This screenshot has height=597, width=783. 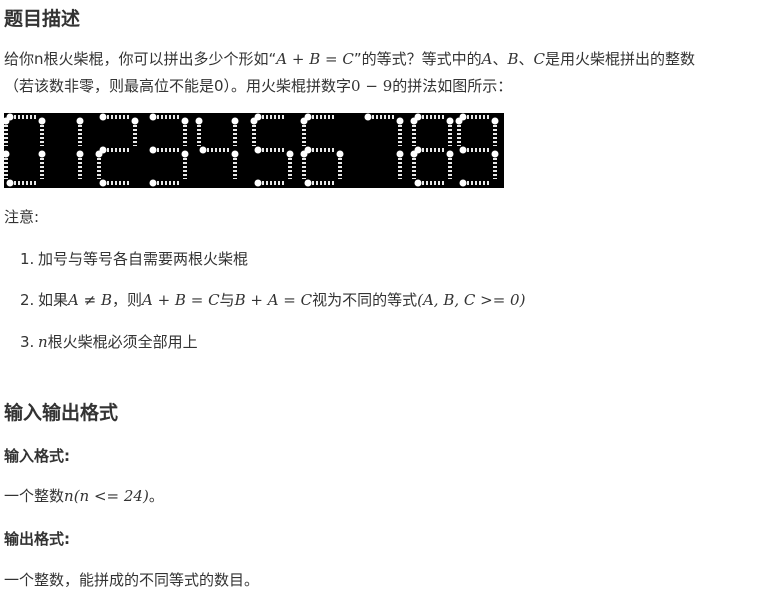 What do you see at coordinates (61, 413) in the screenshot?
I see `io-title: 输入输出格式` at bounding box center [61, 413].